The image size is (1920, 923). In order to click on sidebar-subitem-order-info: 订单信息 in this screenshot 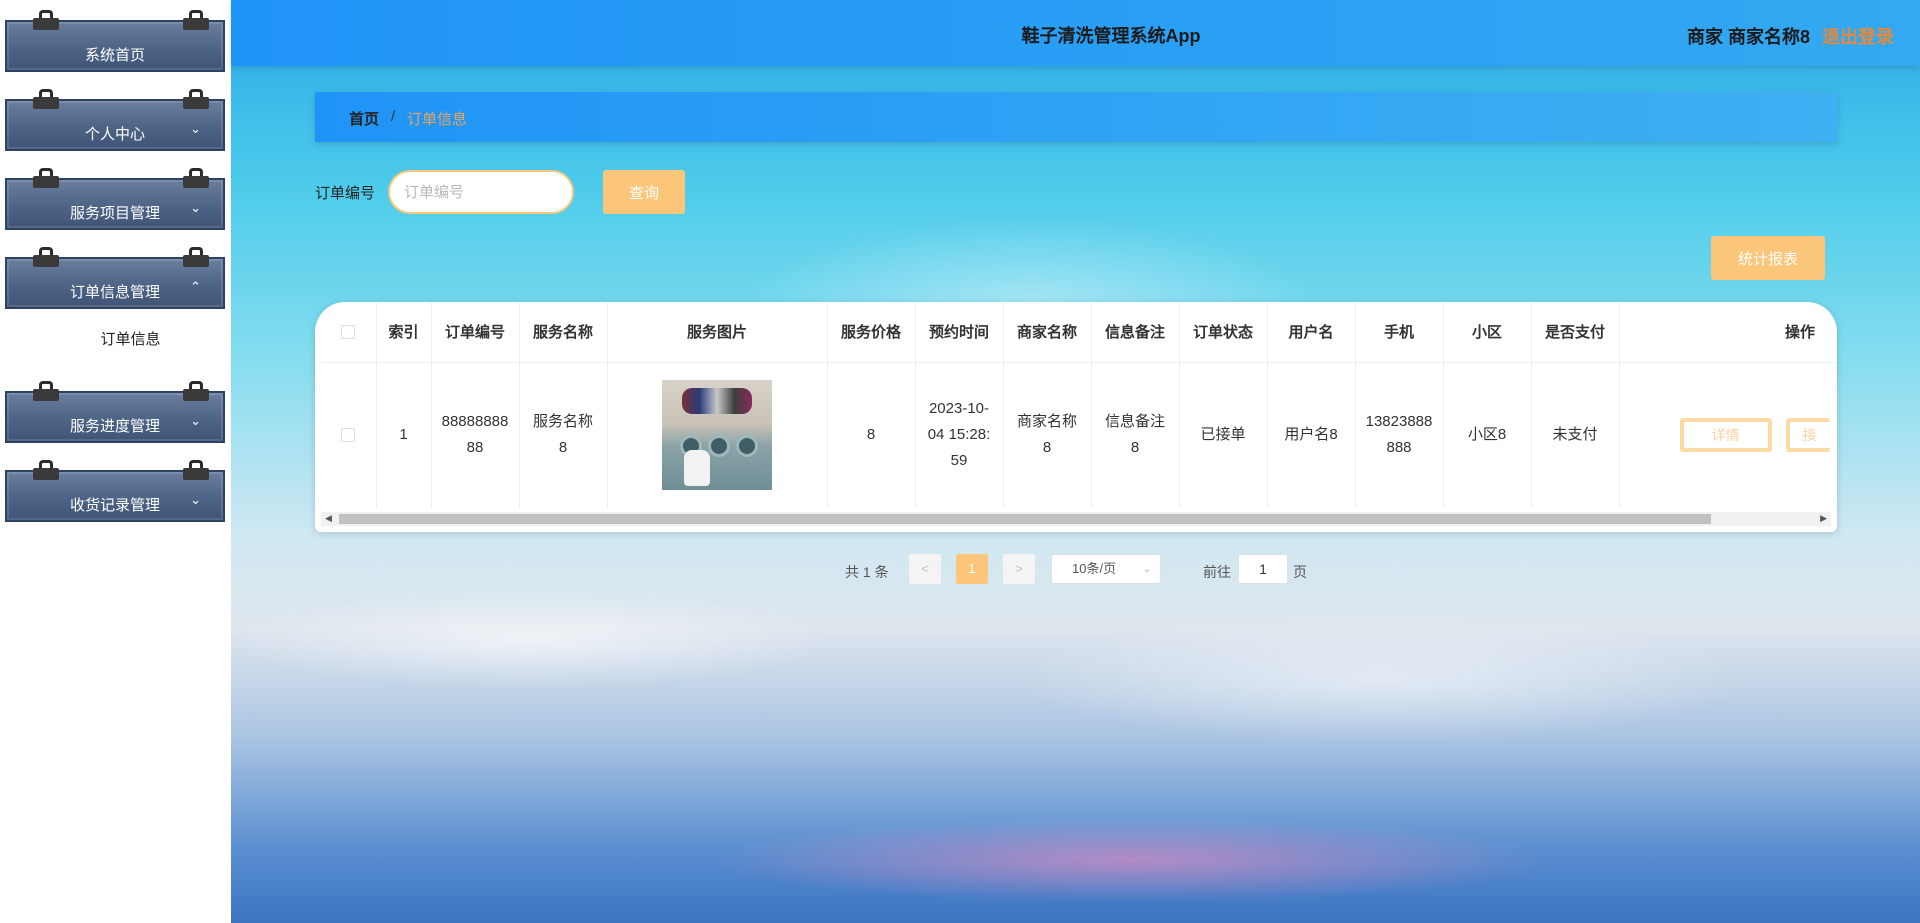, I will do `click(115, 338)`.